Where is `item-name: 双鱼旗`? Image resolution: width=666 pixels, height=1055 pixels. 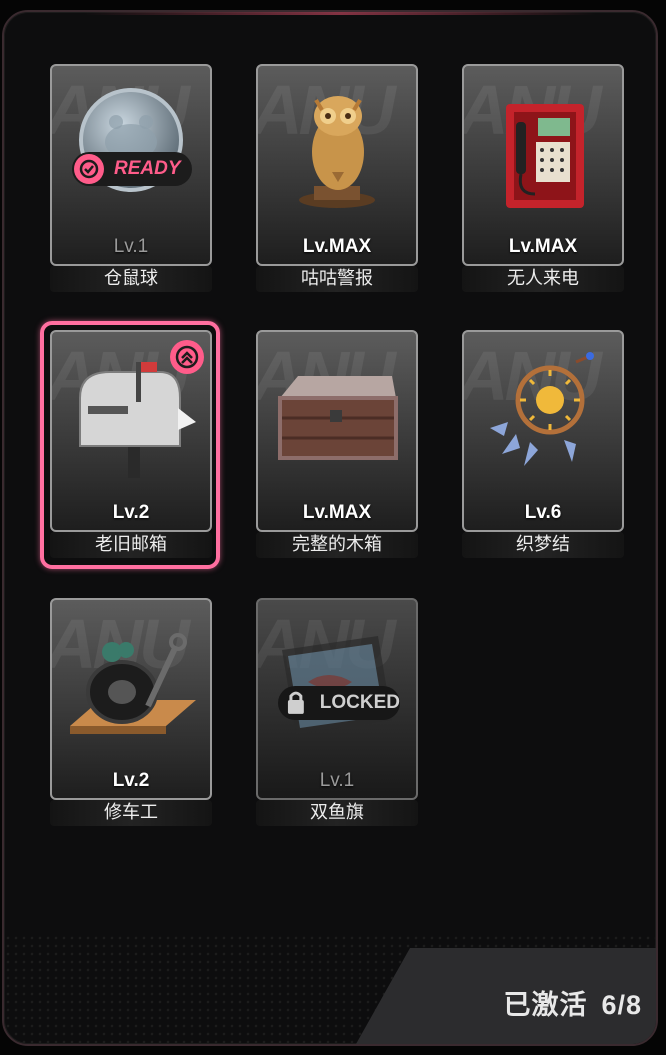 item-name: 双鱼旗 is located at coordinates (337, 813).